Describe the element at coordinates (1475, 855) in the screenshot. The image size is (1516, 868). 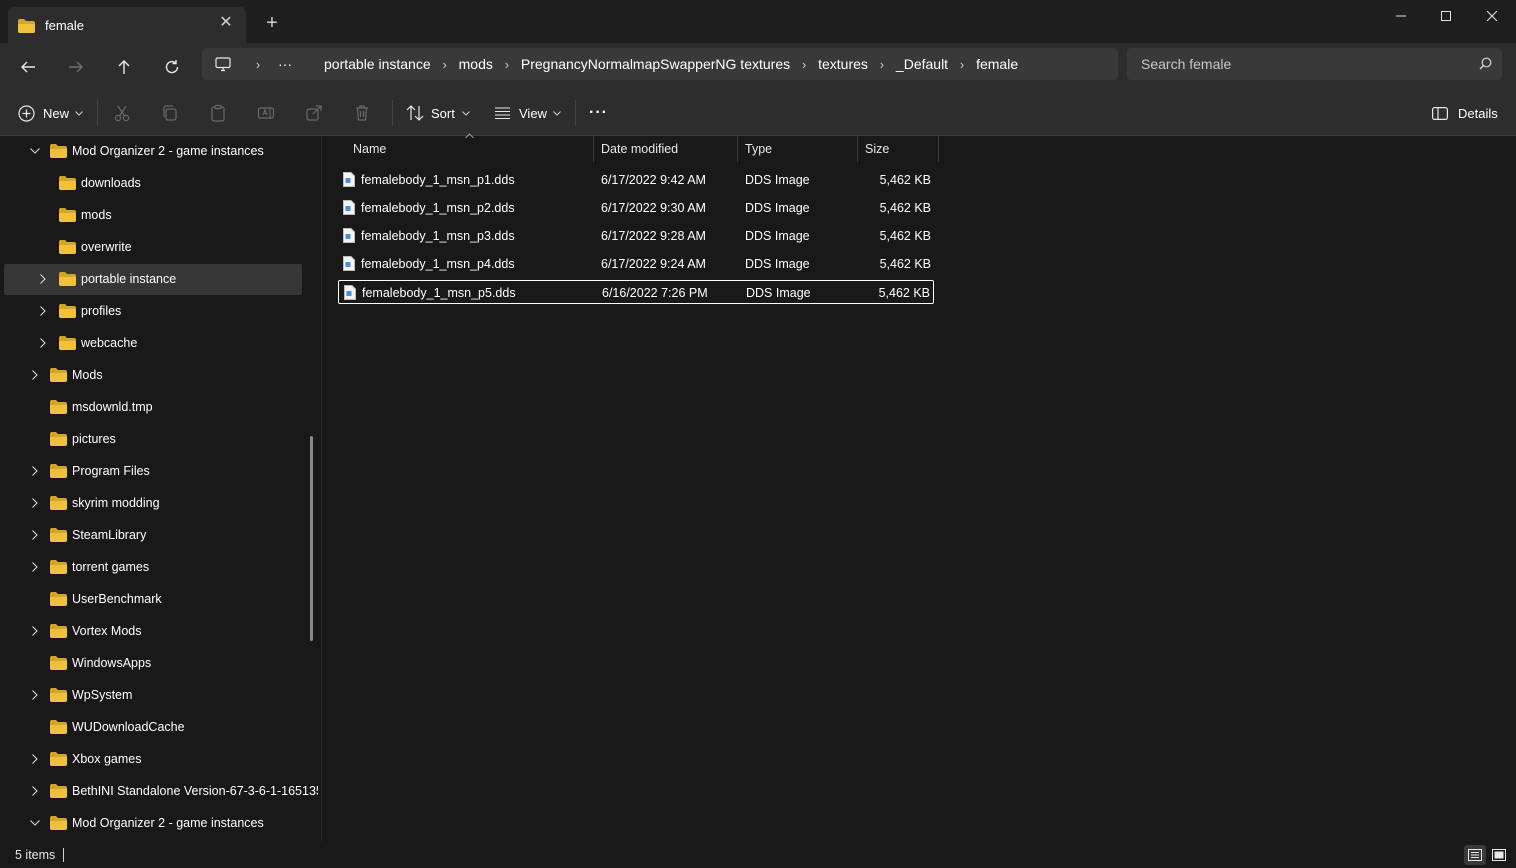
I see `details-view-button` at that location.